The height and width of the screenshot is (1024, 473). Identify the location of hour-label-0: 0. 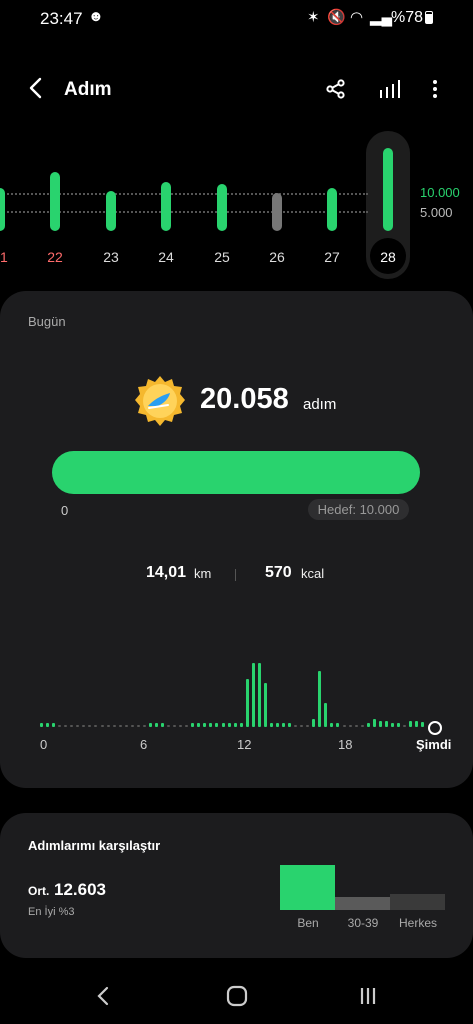
(44, 744).